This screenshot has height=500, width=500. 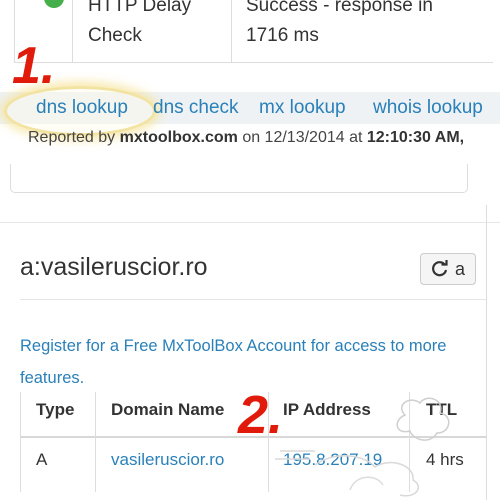 I want to click on test-name-line1: HTTP Delay, so click(x=140, y=8).